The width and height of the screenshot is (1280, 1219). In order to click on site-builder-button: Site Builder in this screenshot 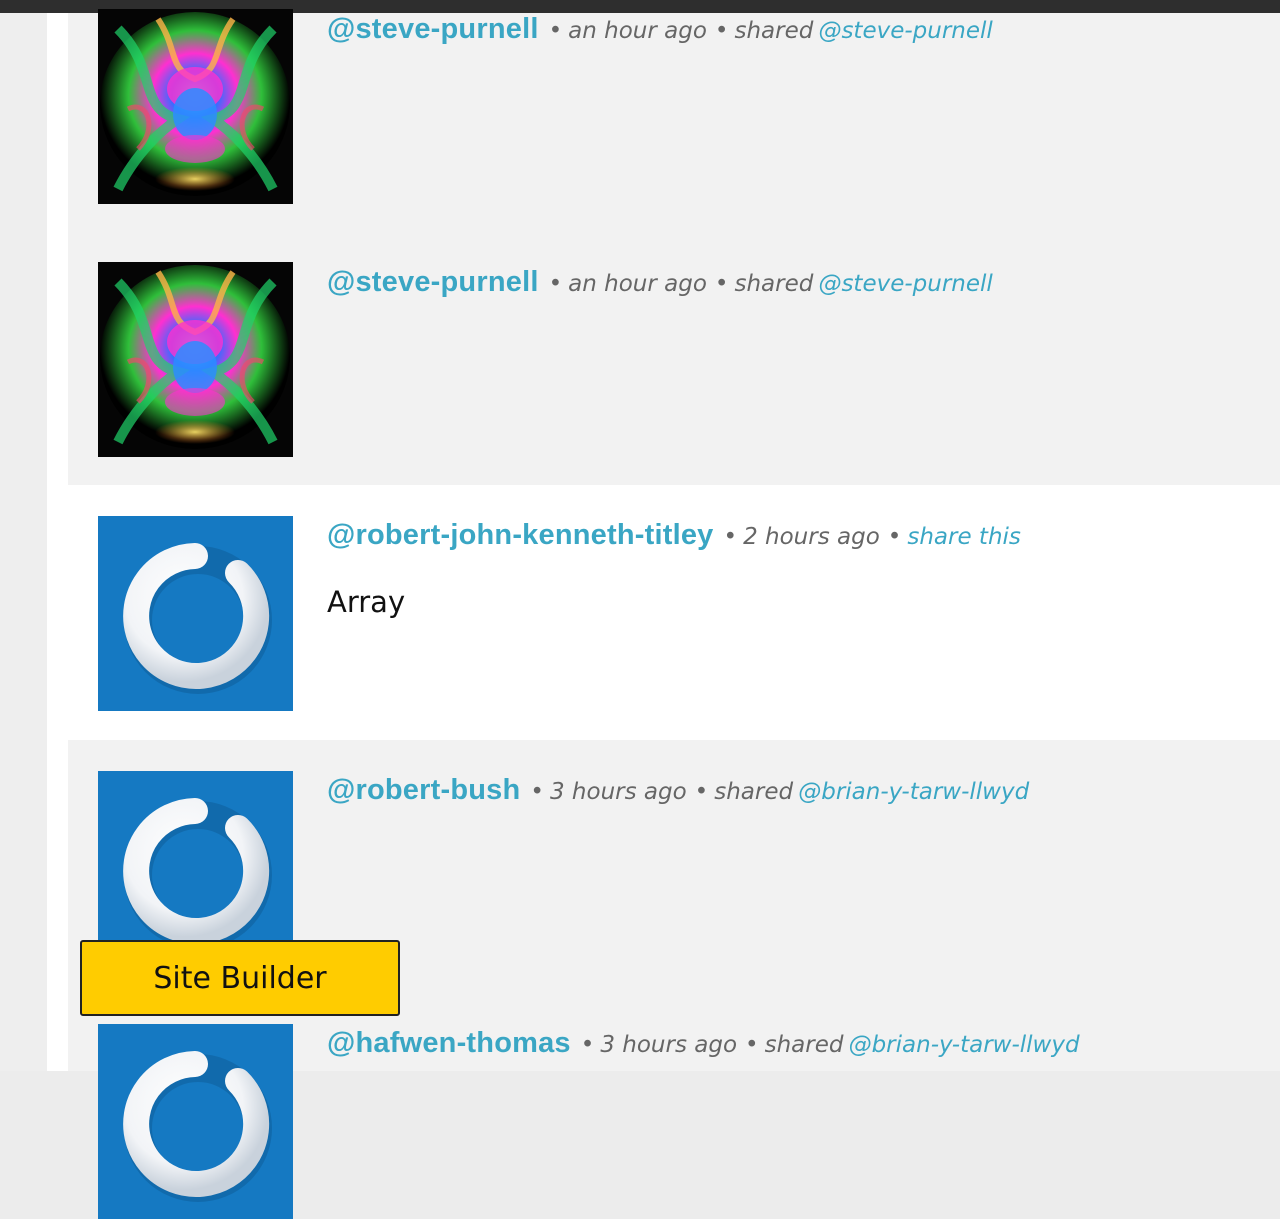, I will do `click(240, 978)`.